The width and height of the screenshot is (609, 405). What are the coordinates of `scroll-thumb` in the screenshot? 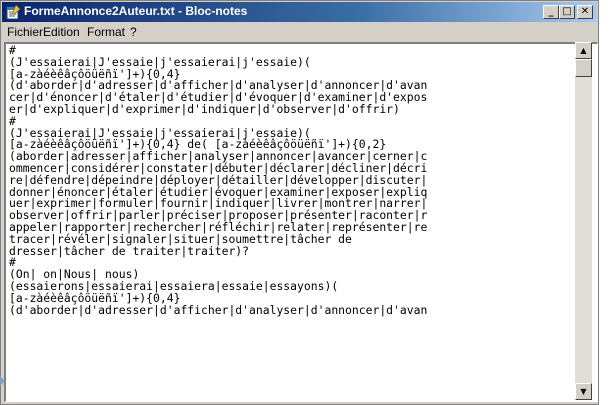 It's located at (583, 68).